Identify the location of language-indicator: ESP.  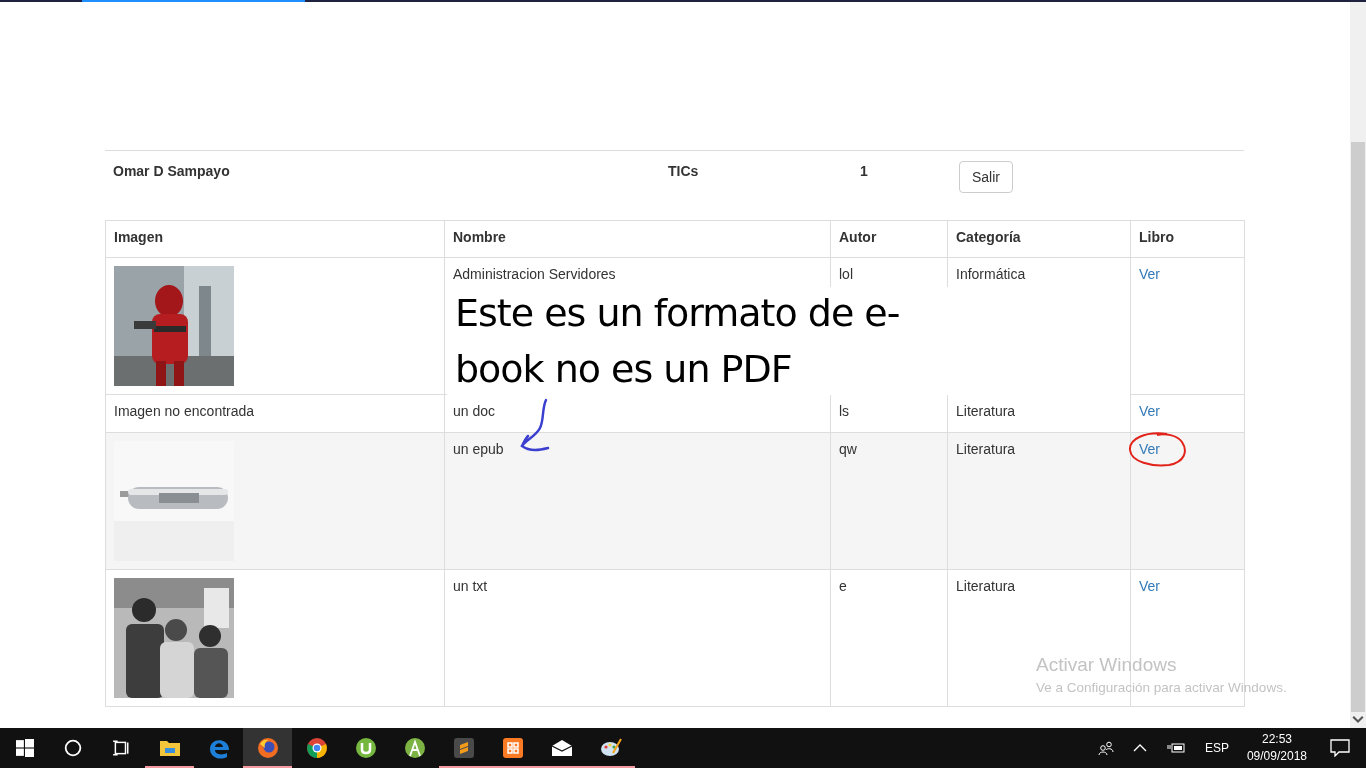
(1216, 748).